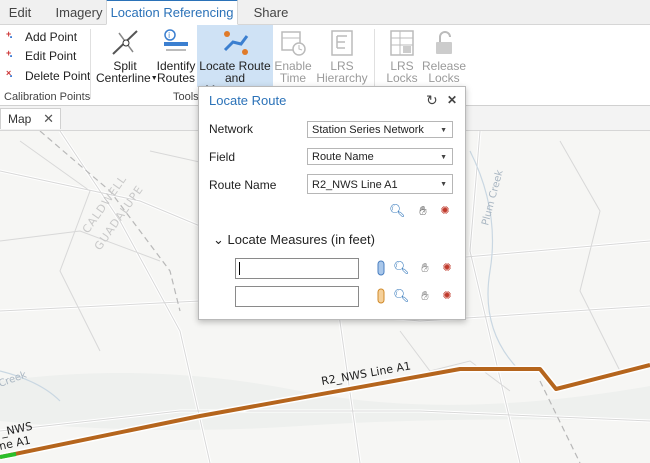  Describe the element at coordinates (355, 185) in the screenshot. I see `route-name-value: R2_NWS Line A1` at that location.